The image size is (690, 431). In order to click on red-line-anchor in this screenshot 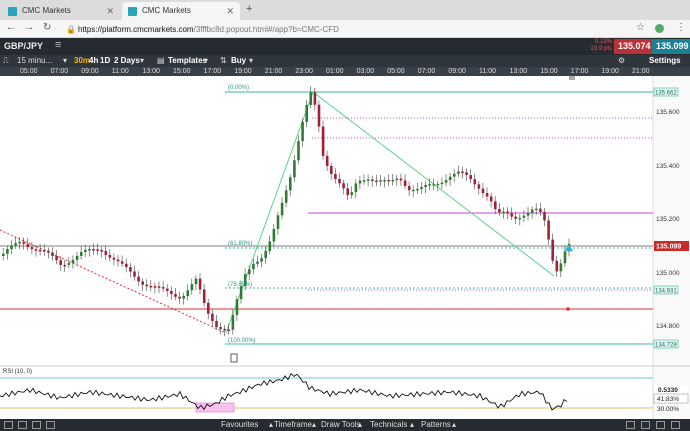, I will do `click(568, 309)`.